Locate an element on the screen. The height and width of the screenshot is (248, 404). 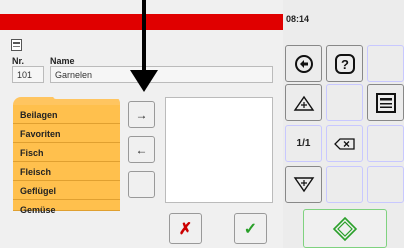
move-right-button: → is located at coordinates (141, 114).